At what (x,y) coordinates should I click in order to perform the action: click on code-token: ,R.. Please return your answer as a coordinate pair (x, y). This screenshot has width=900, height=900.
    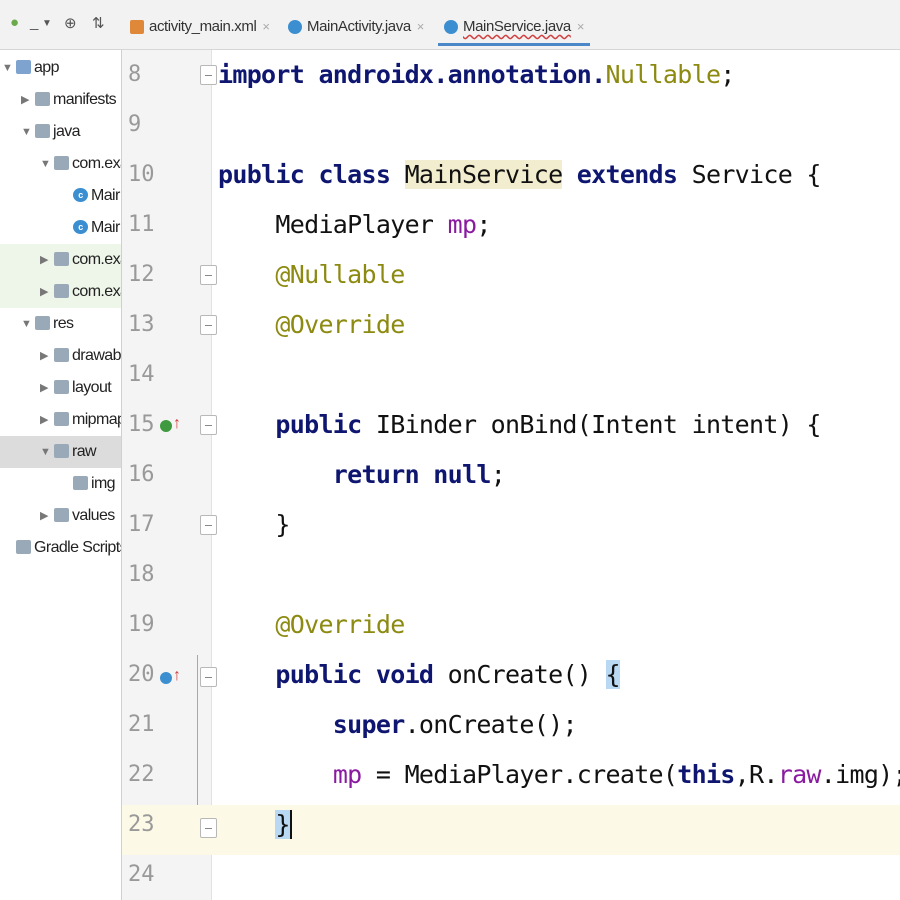
    Looking at the image, I should click on (756, 774).